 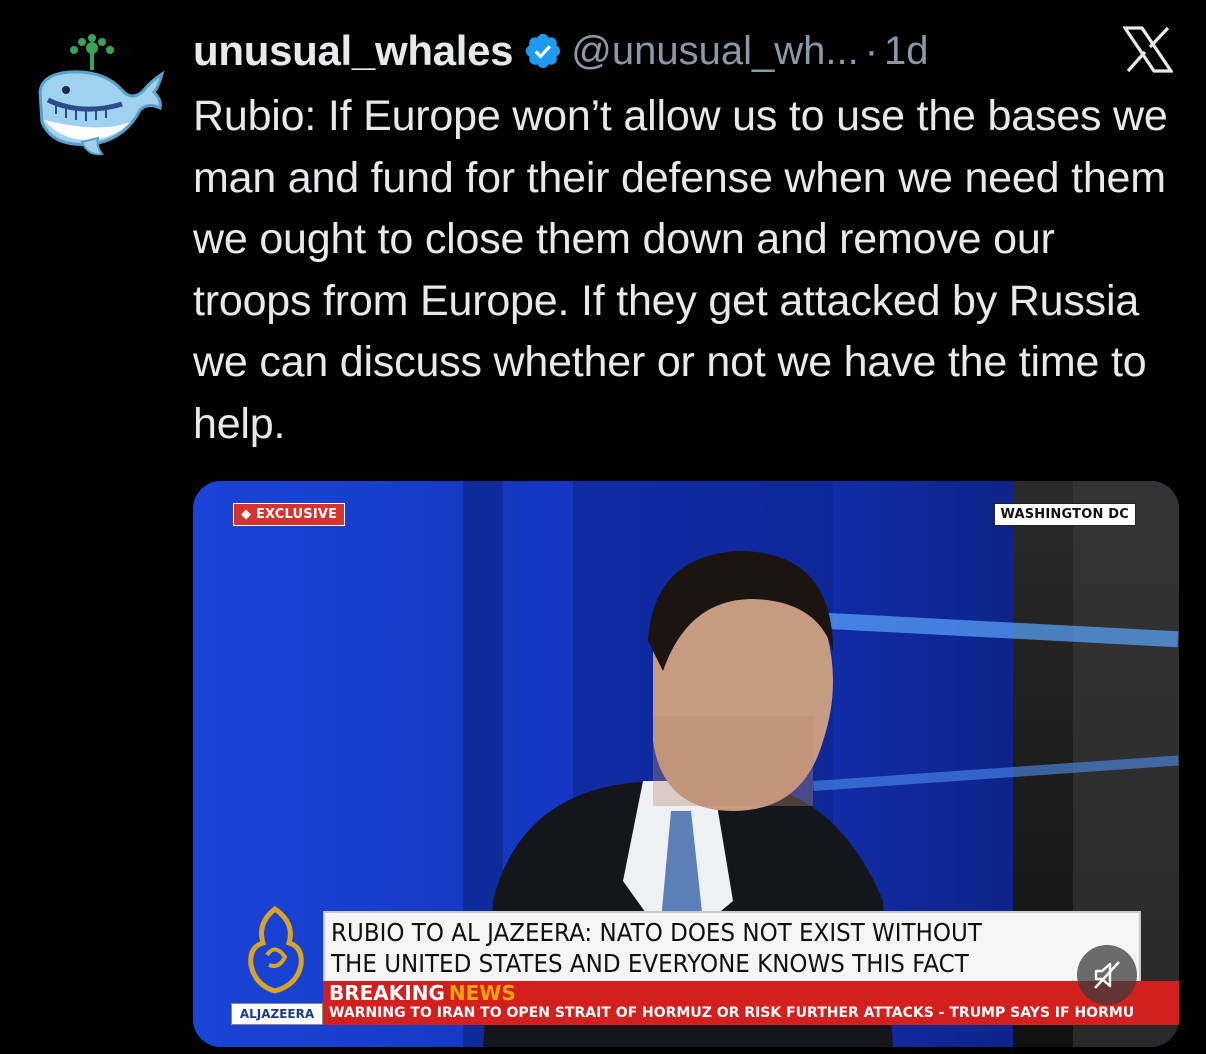 I want to click on exclusive-tag: ◆ EXCLUSIVE, so click(x=289, y=514).